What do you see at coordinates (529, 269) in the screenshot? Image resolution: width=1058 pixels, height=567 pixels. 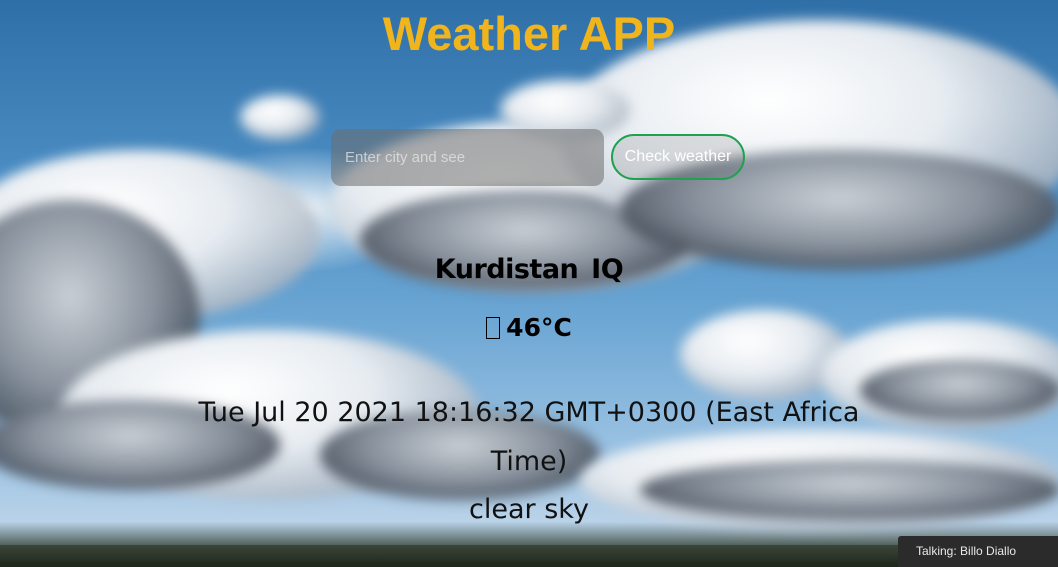 I see `location-name: Kurdistan IQ` at bounding box center [529, 269].